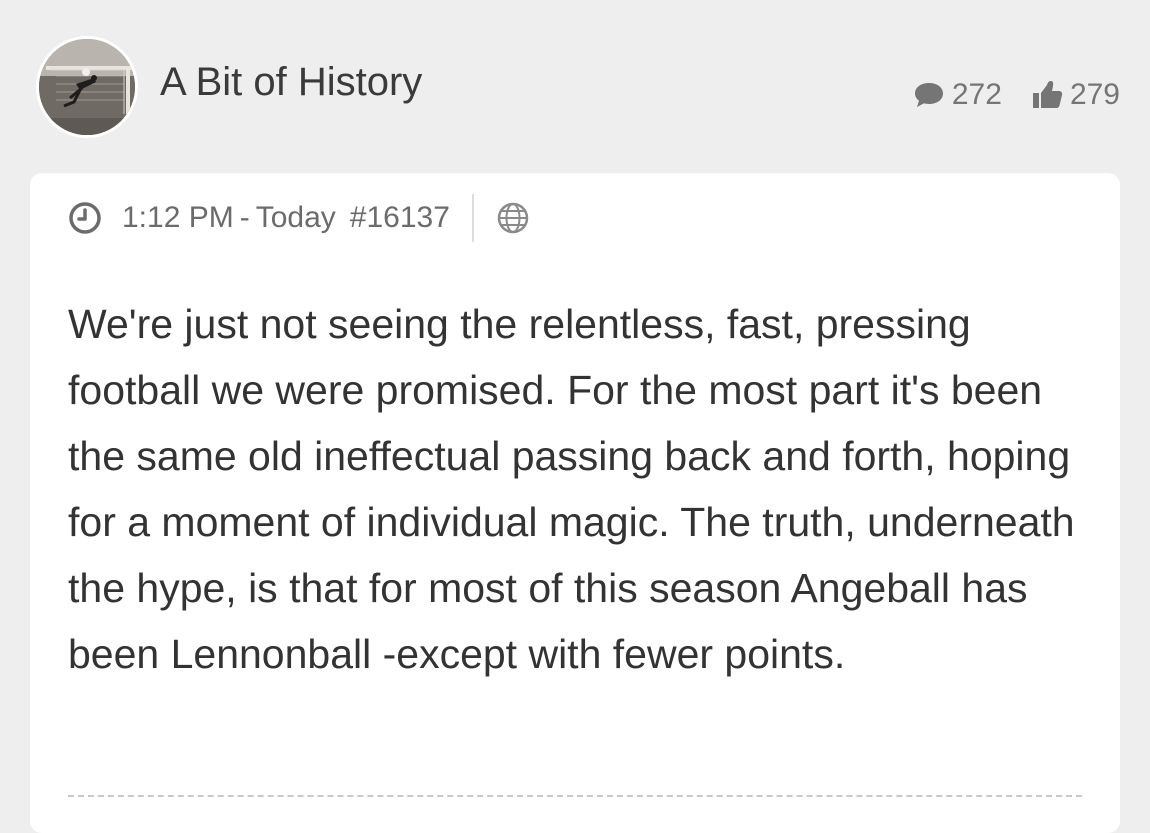 The image size is (1150, 833). What do you see at coordinates (291, 82) in the screenshot?
I see `username: A Bit of History` at bounding box center [291, 82].